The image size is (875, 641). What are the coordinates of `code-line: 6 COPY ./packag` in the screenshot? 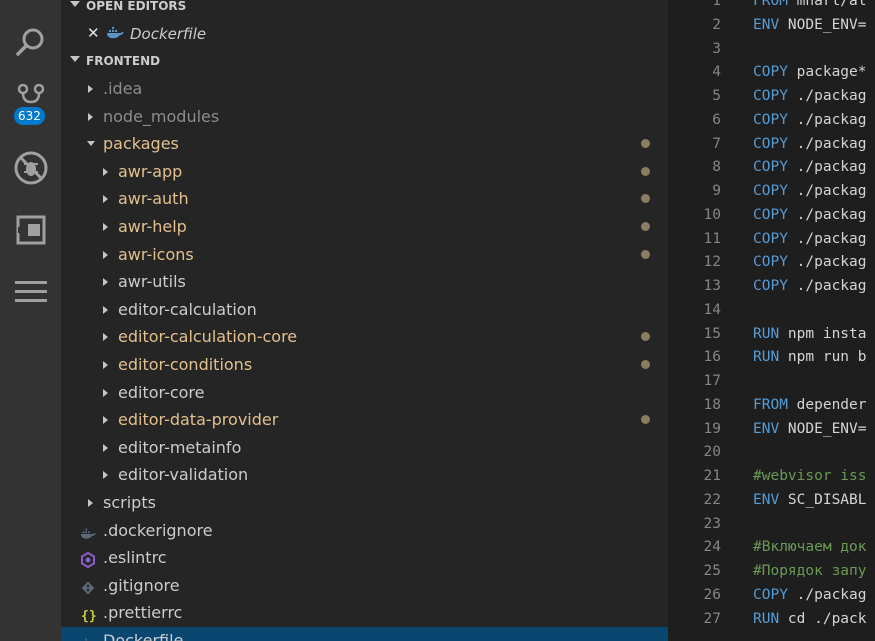 It's located at (771, 124).